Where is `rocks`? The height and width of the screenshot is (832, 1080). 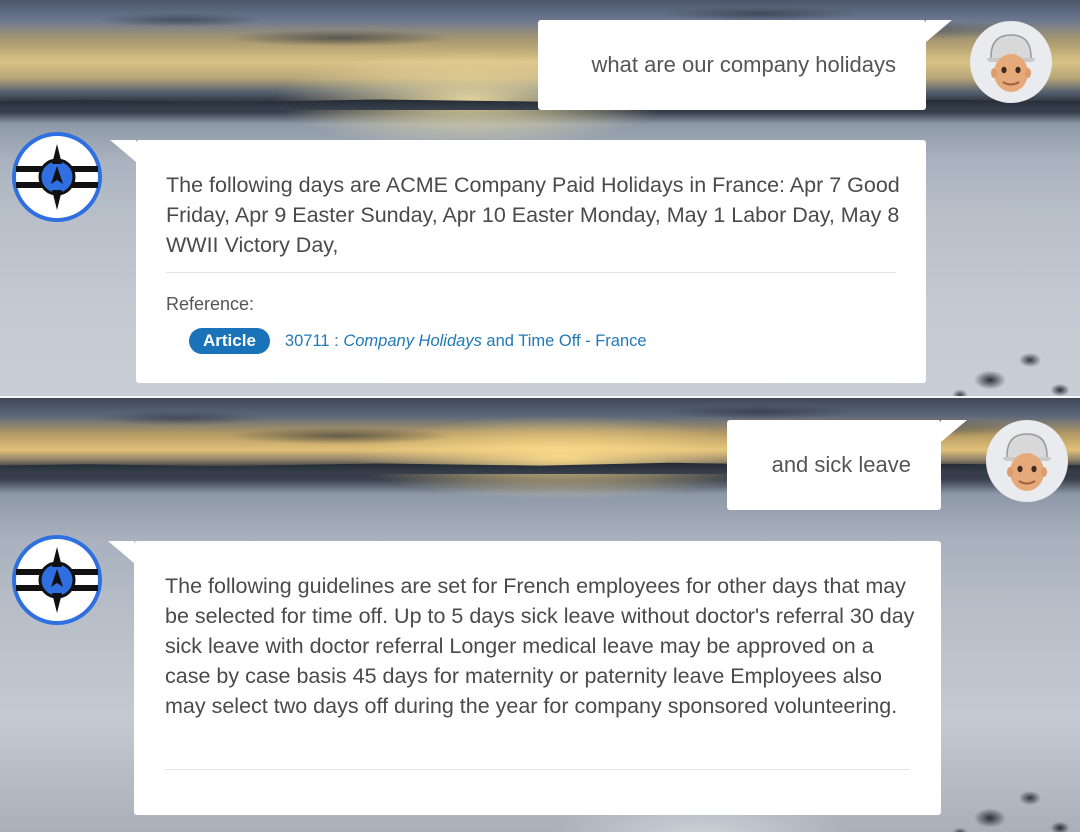 rocks is located at coordinates (990, 338).